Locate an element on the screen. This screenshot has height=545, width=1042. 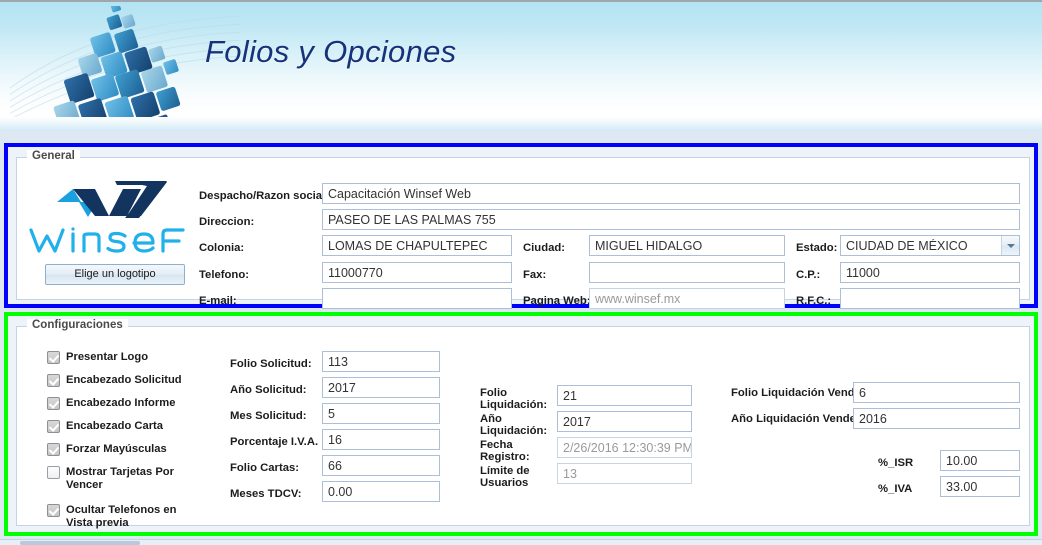
folio-solicitud-input is located at coordinates (381, 361).